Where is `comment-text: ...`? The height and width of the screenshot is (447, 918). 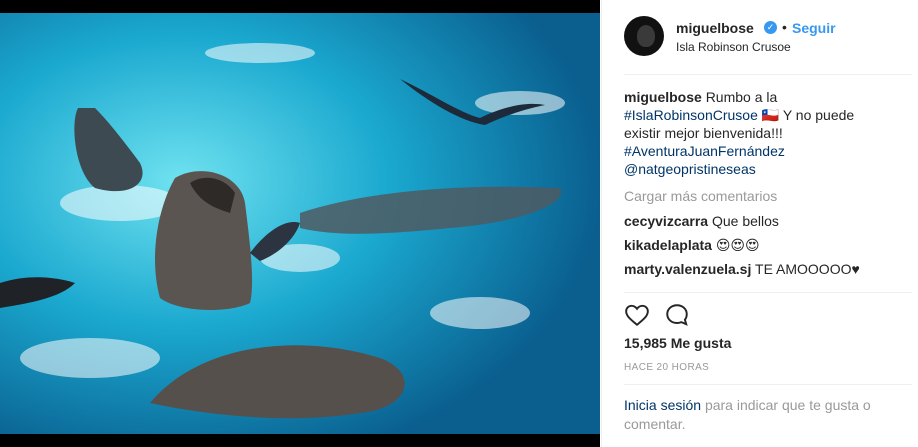
comment-text: ... is located at coordinates (646, 286).